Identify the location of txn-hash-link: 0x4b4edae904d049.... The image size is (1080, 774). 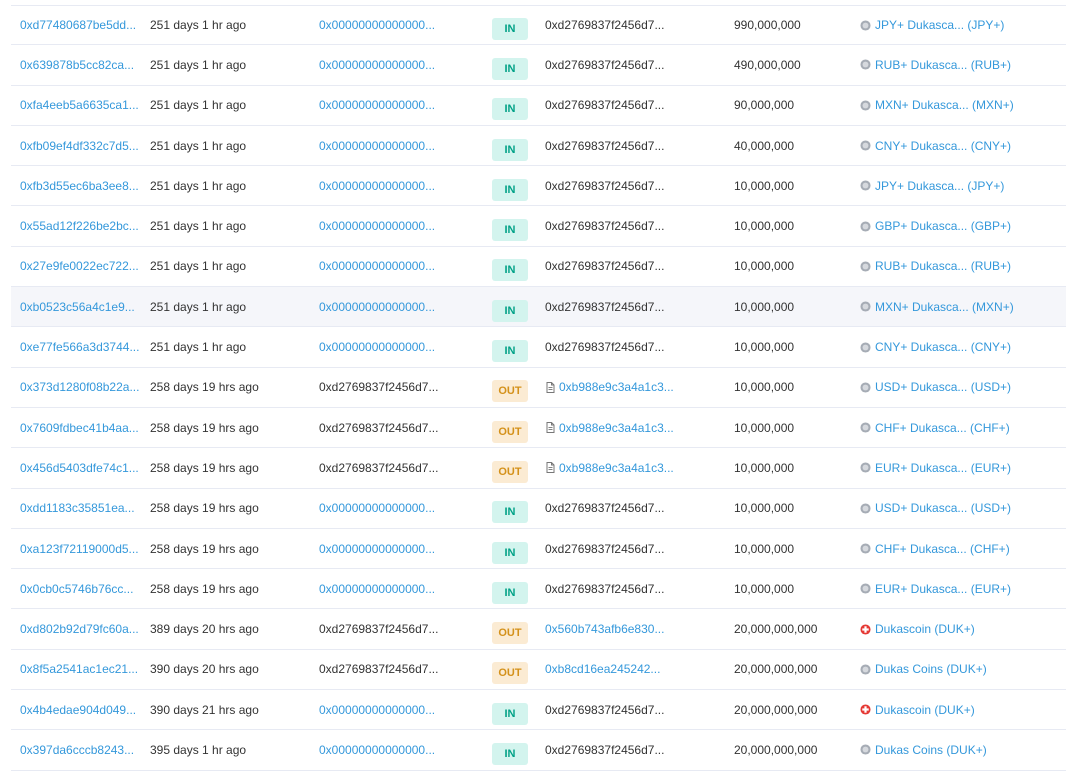
(78, 710).